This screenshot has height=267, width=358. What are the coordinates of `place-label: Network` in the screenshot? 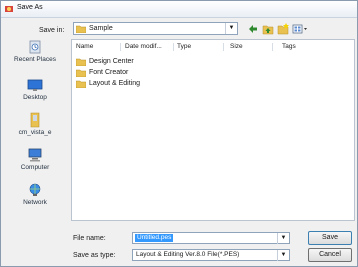 It's located at (35, 202).